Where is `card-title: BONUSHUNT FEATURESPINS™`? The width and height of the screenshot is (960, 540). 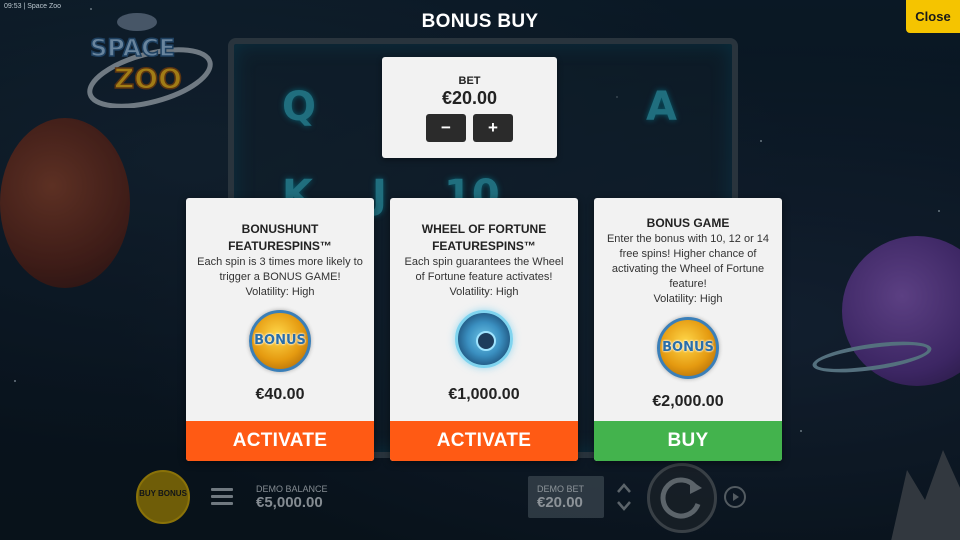
card-title: BONUSHUNT FEATURESPINS™ is located at coordinates (280, 237).